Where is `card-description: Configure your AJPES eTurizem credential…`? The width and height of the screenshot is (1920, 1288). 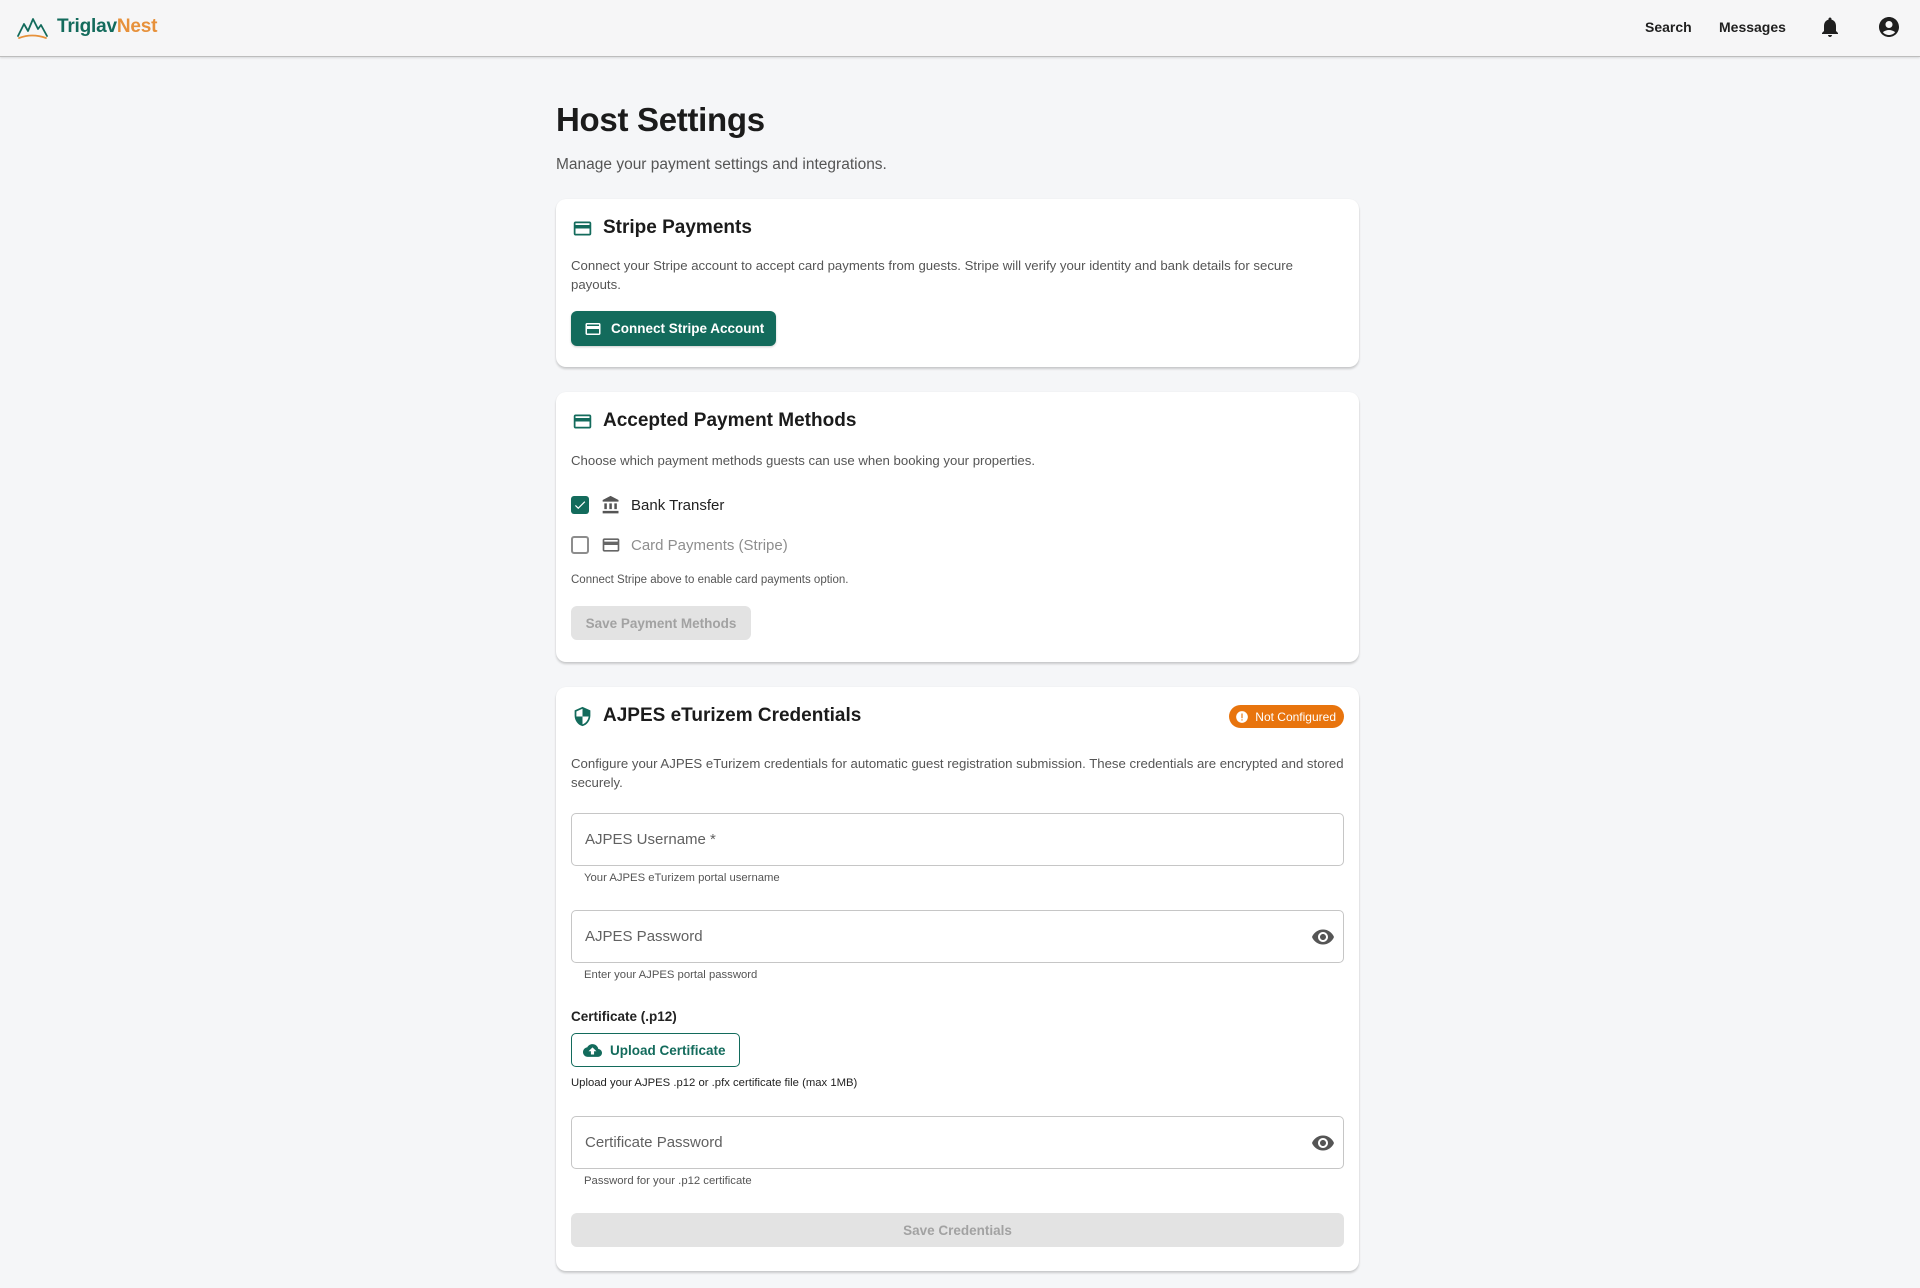 card-description: Configure your AJPES eTurizem credential… is located at coordinates (957, 773).